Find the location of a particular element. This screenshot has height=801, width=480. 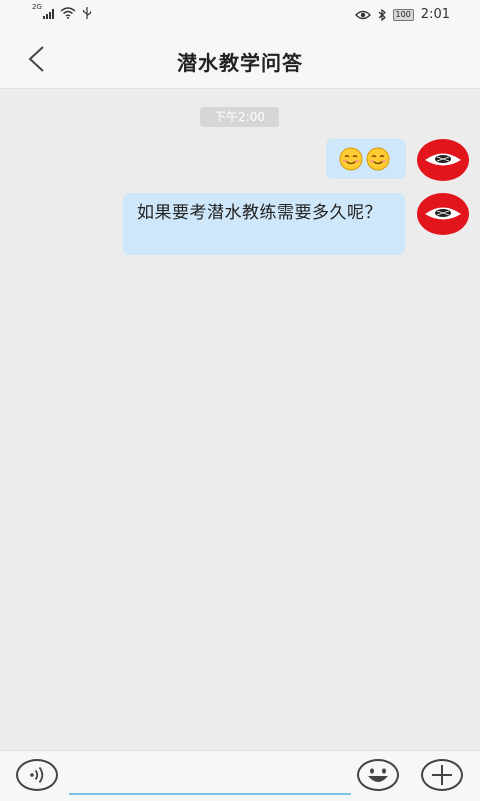

chat-header: 潜水教学问答 is located at coordinates (240, 59).